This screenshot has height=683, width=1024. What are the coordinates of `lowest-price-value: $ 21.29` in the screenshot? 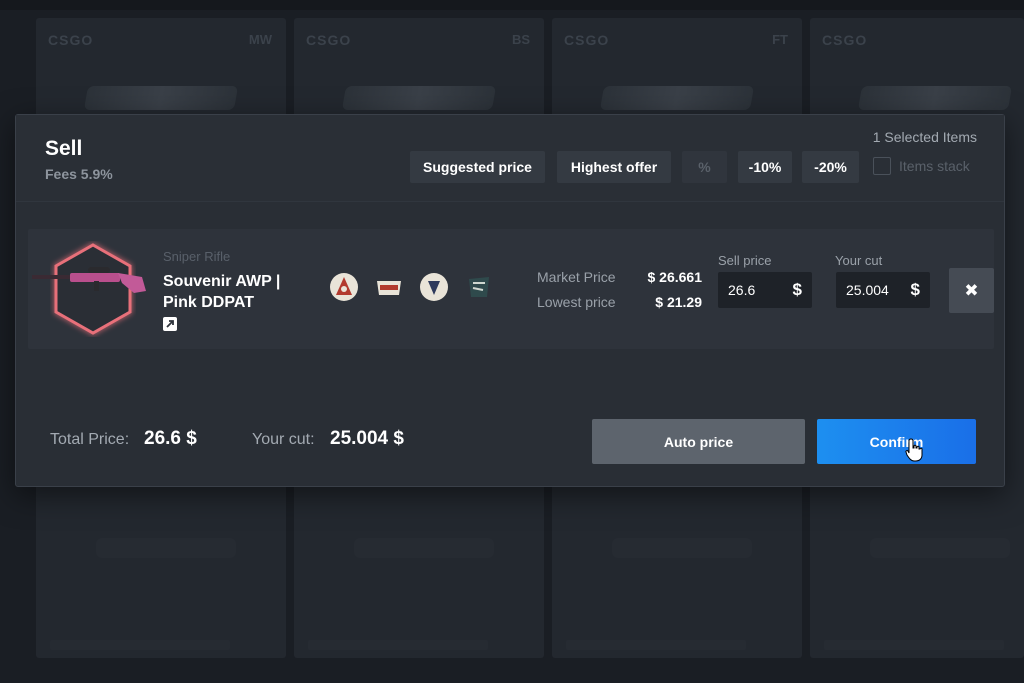 It's located at (678, 302).